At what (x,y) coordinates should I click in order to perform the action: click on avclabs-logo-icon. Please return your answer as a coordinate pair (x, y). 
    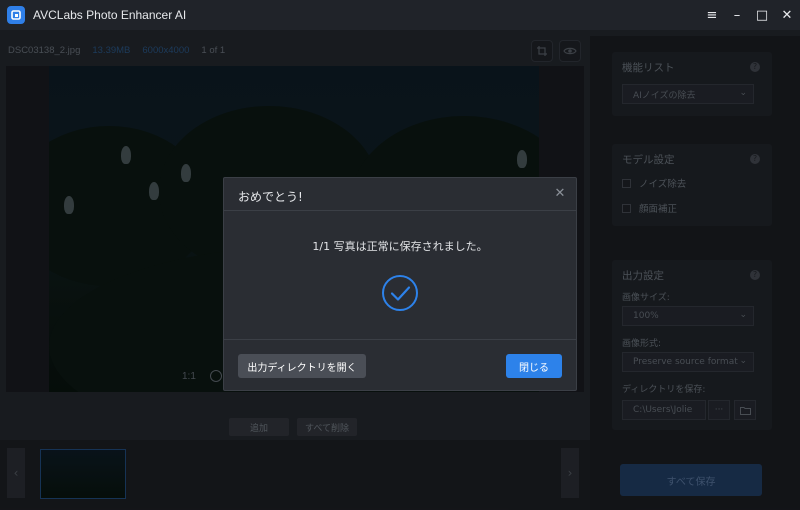
    Looking at the image, I should click on (16, 15).